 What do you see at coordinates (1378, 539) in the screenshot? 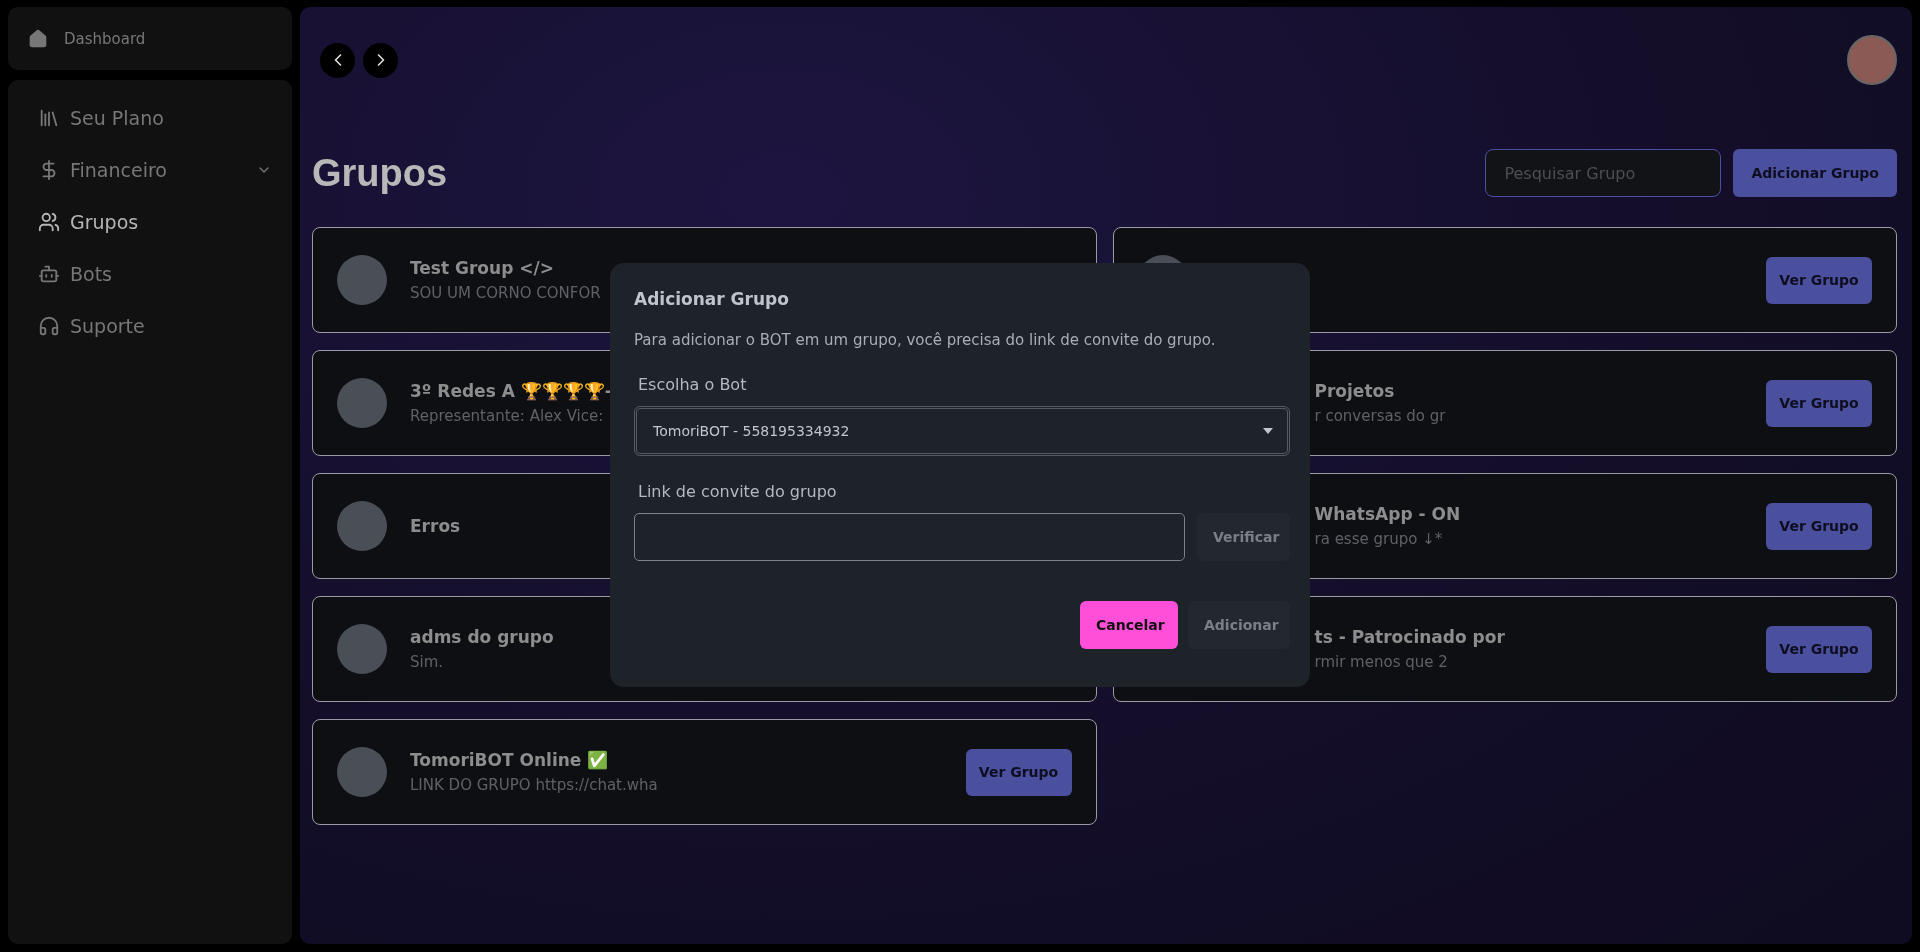
I see `group-description: ra esse grupo ↓*` at bounding box center [1378, 539].